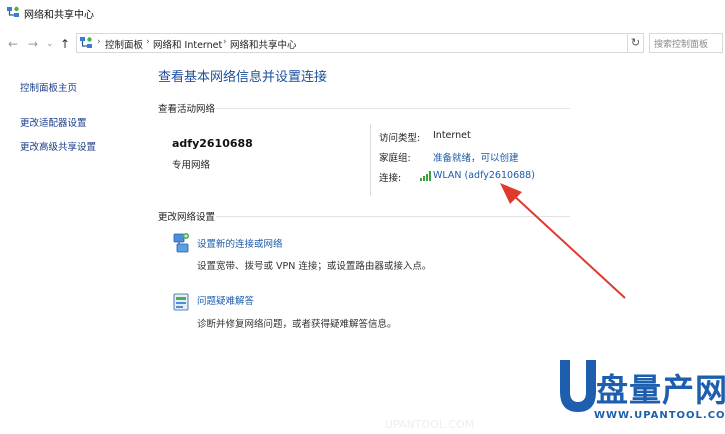  I want to click on network-center-icon, so click(13, 11).